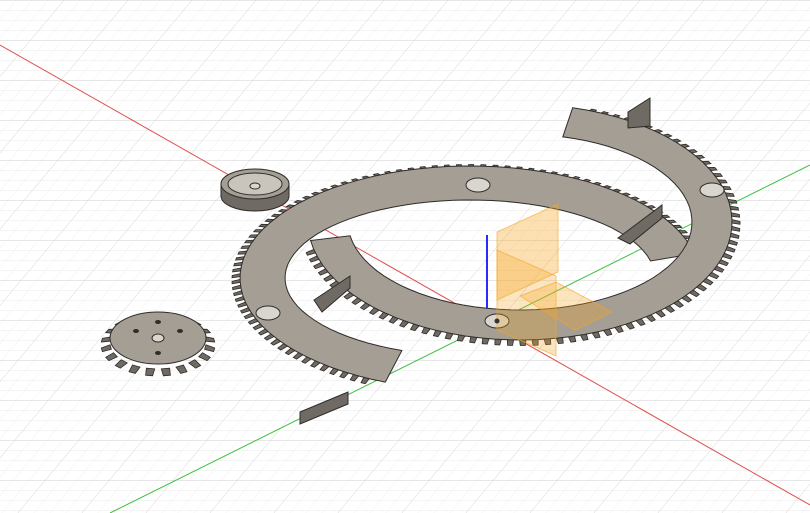 The image size is (810, 513). What do you see at coordinates (712, 190) in the screenshot?
I see `small-ring-bolt-hole-right` at bounding box center [712, 190].